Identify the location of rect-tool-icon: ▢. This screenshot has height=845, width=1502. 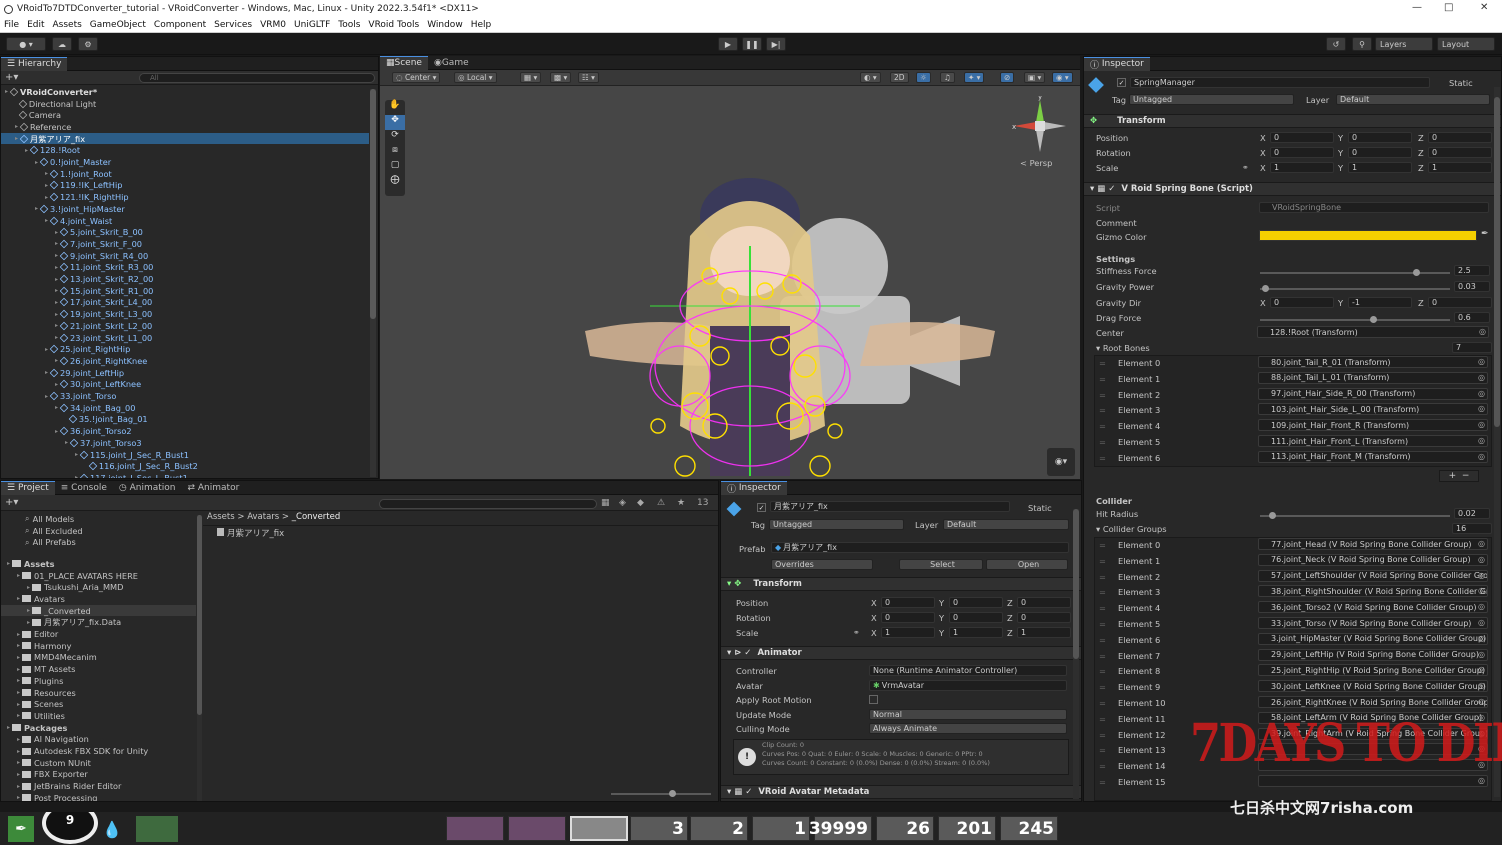
(395, 167).